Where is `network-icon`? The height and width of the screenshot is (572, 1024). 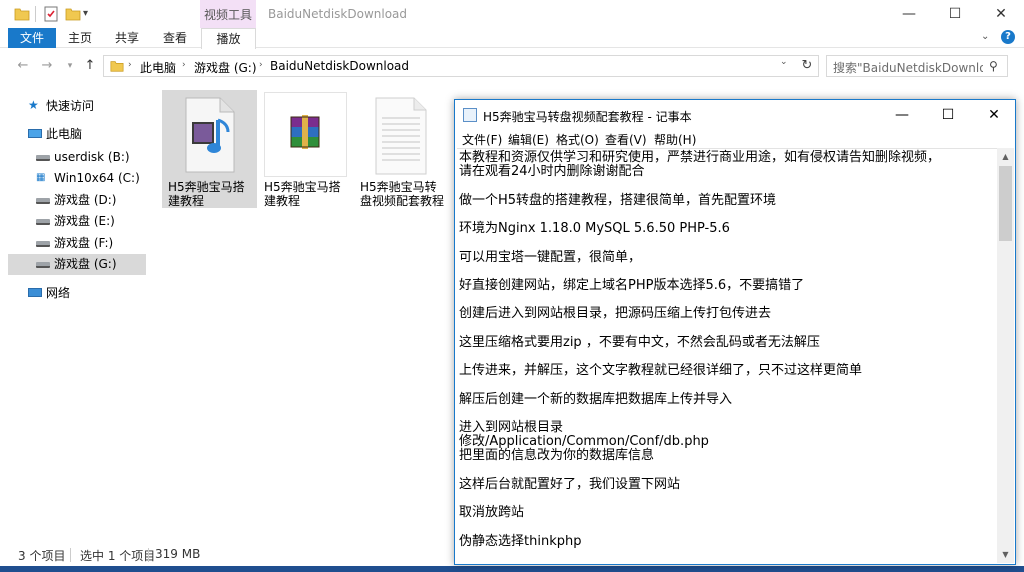 network-icon is located at coordinates (35, 292).